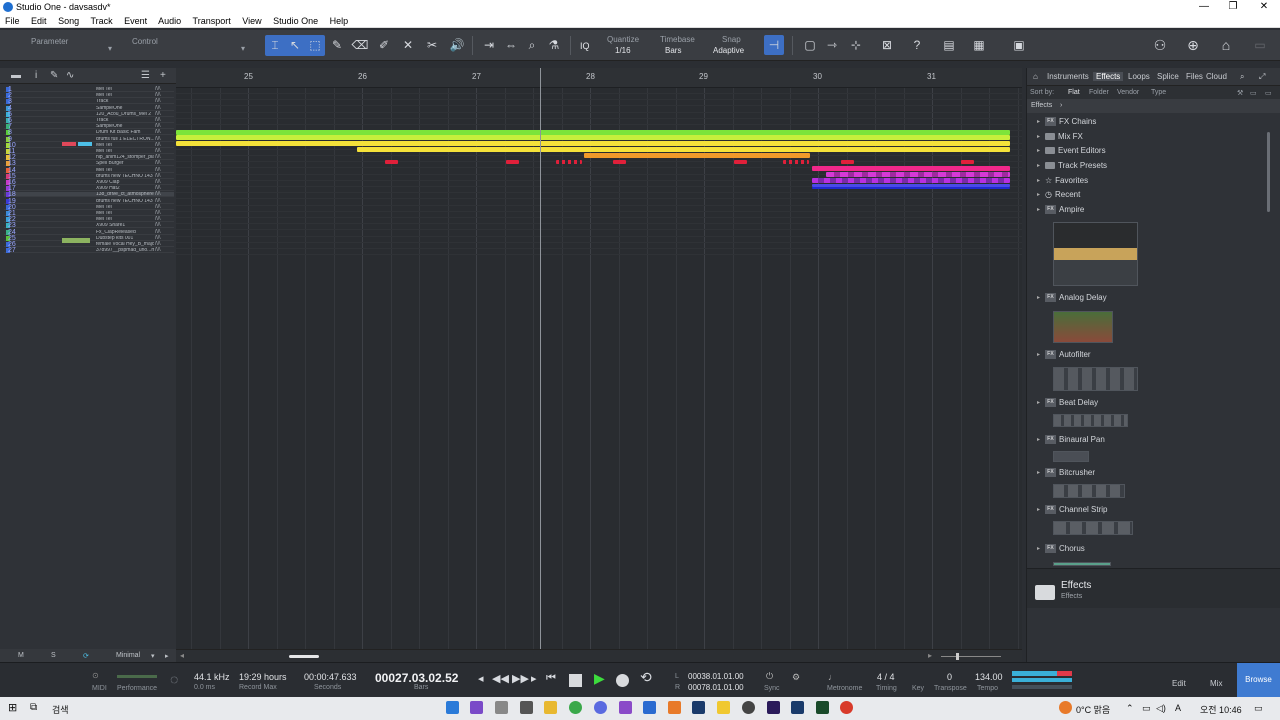  Describe the element at coordinates (125, 163) in the screenshot. I see `track-name: Spell Burger` at that location.